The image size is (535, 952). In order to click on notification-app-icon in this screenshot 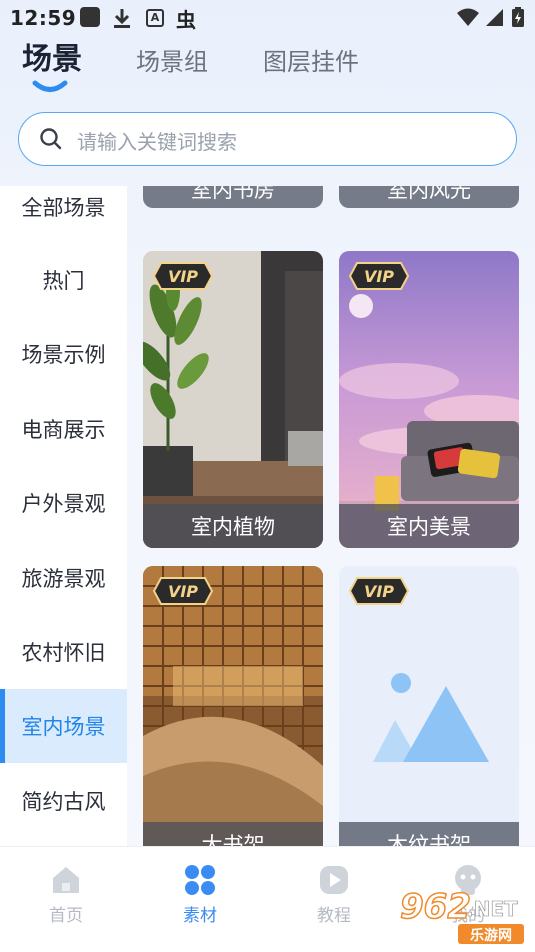, I will do `click(90, 17)`.